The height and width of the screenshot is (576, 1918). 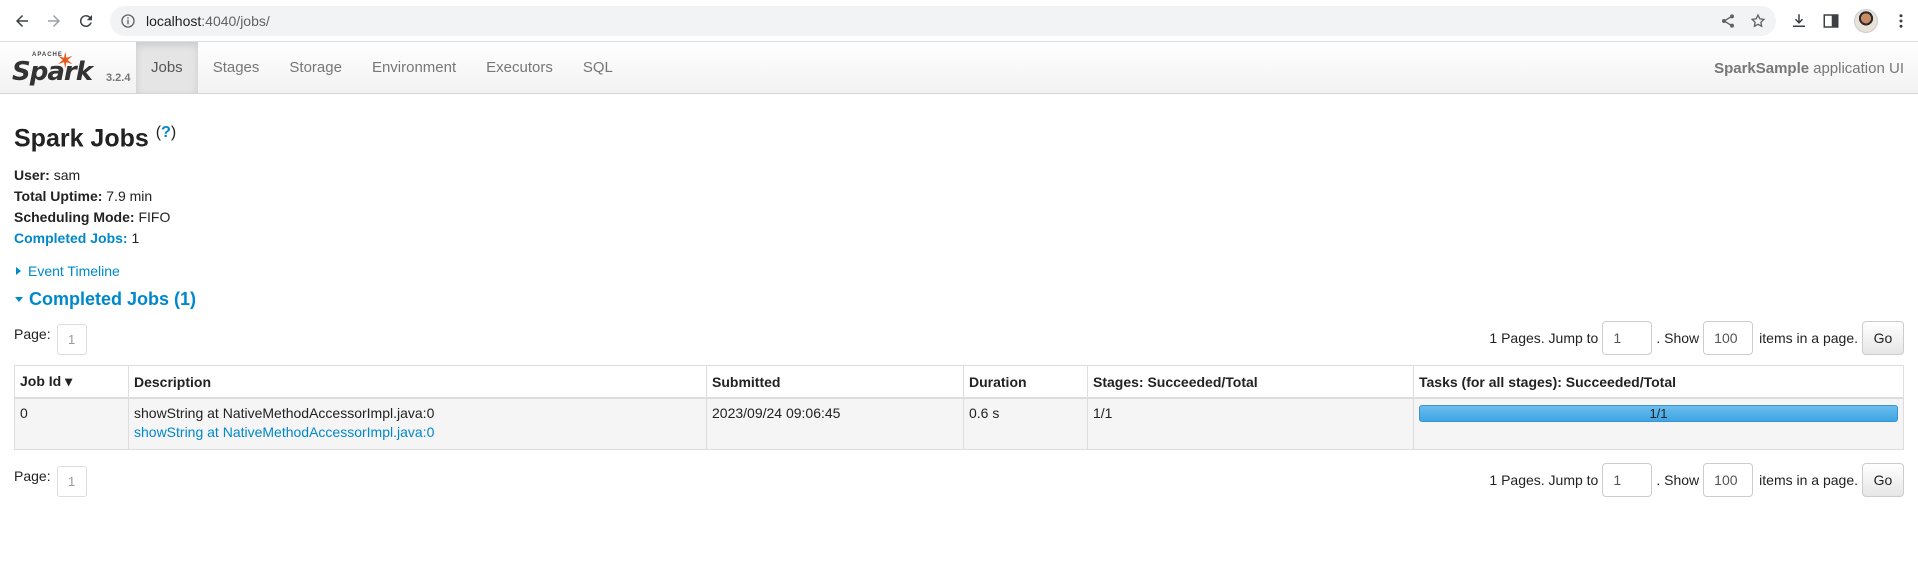 I want to click on pager-left-bottom: Page: 1, so click(x=50, y=480).